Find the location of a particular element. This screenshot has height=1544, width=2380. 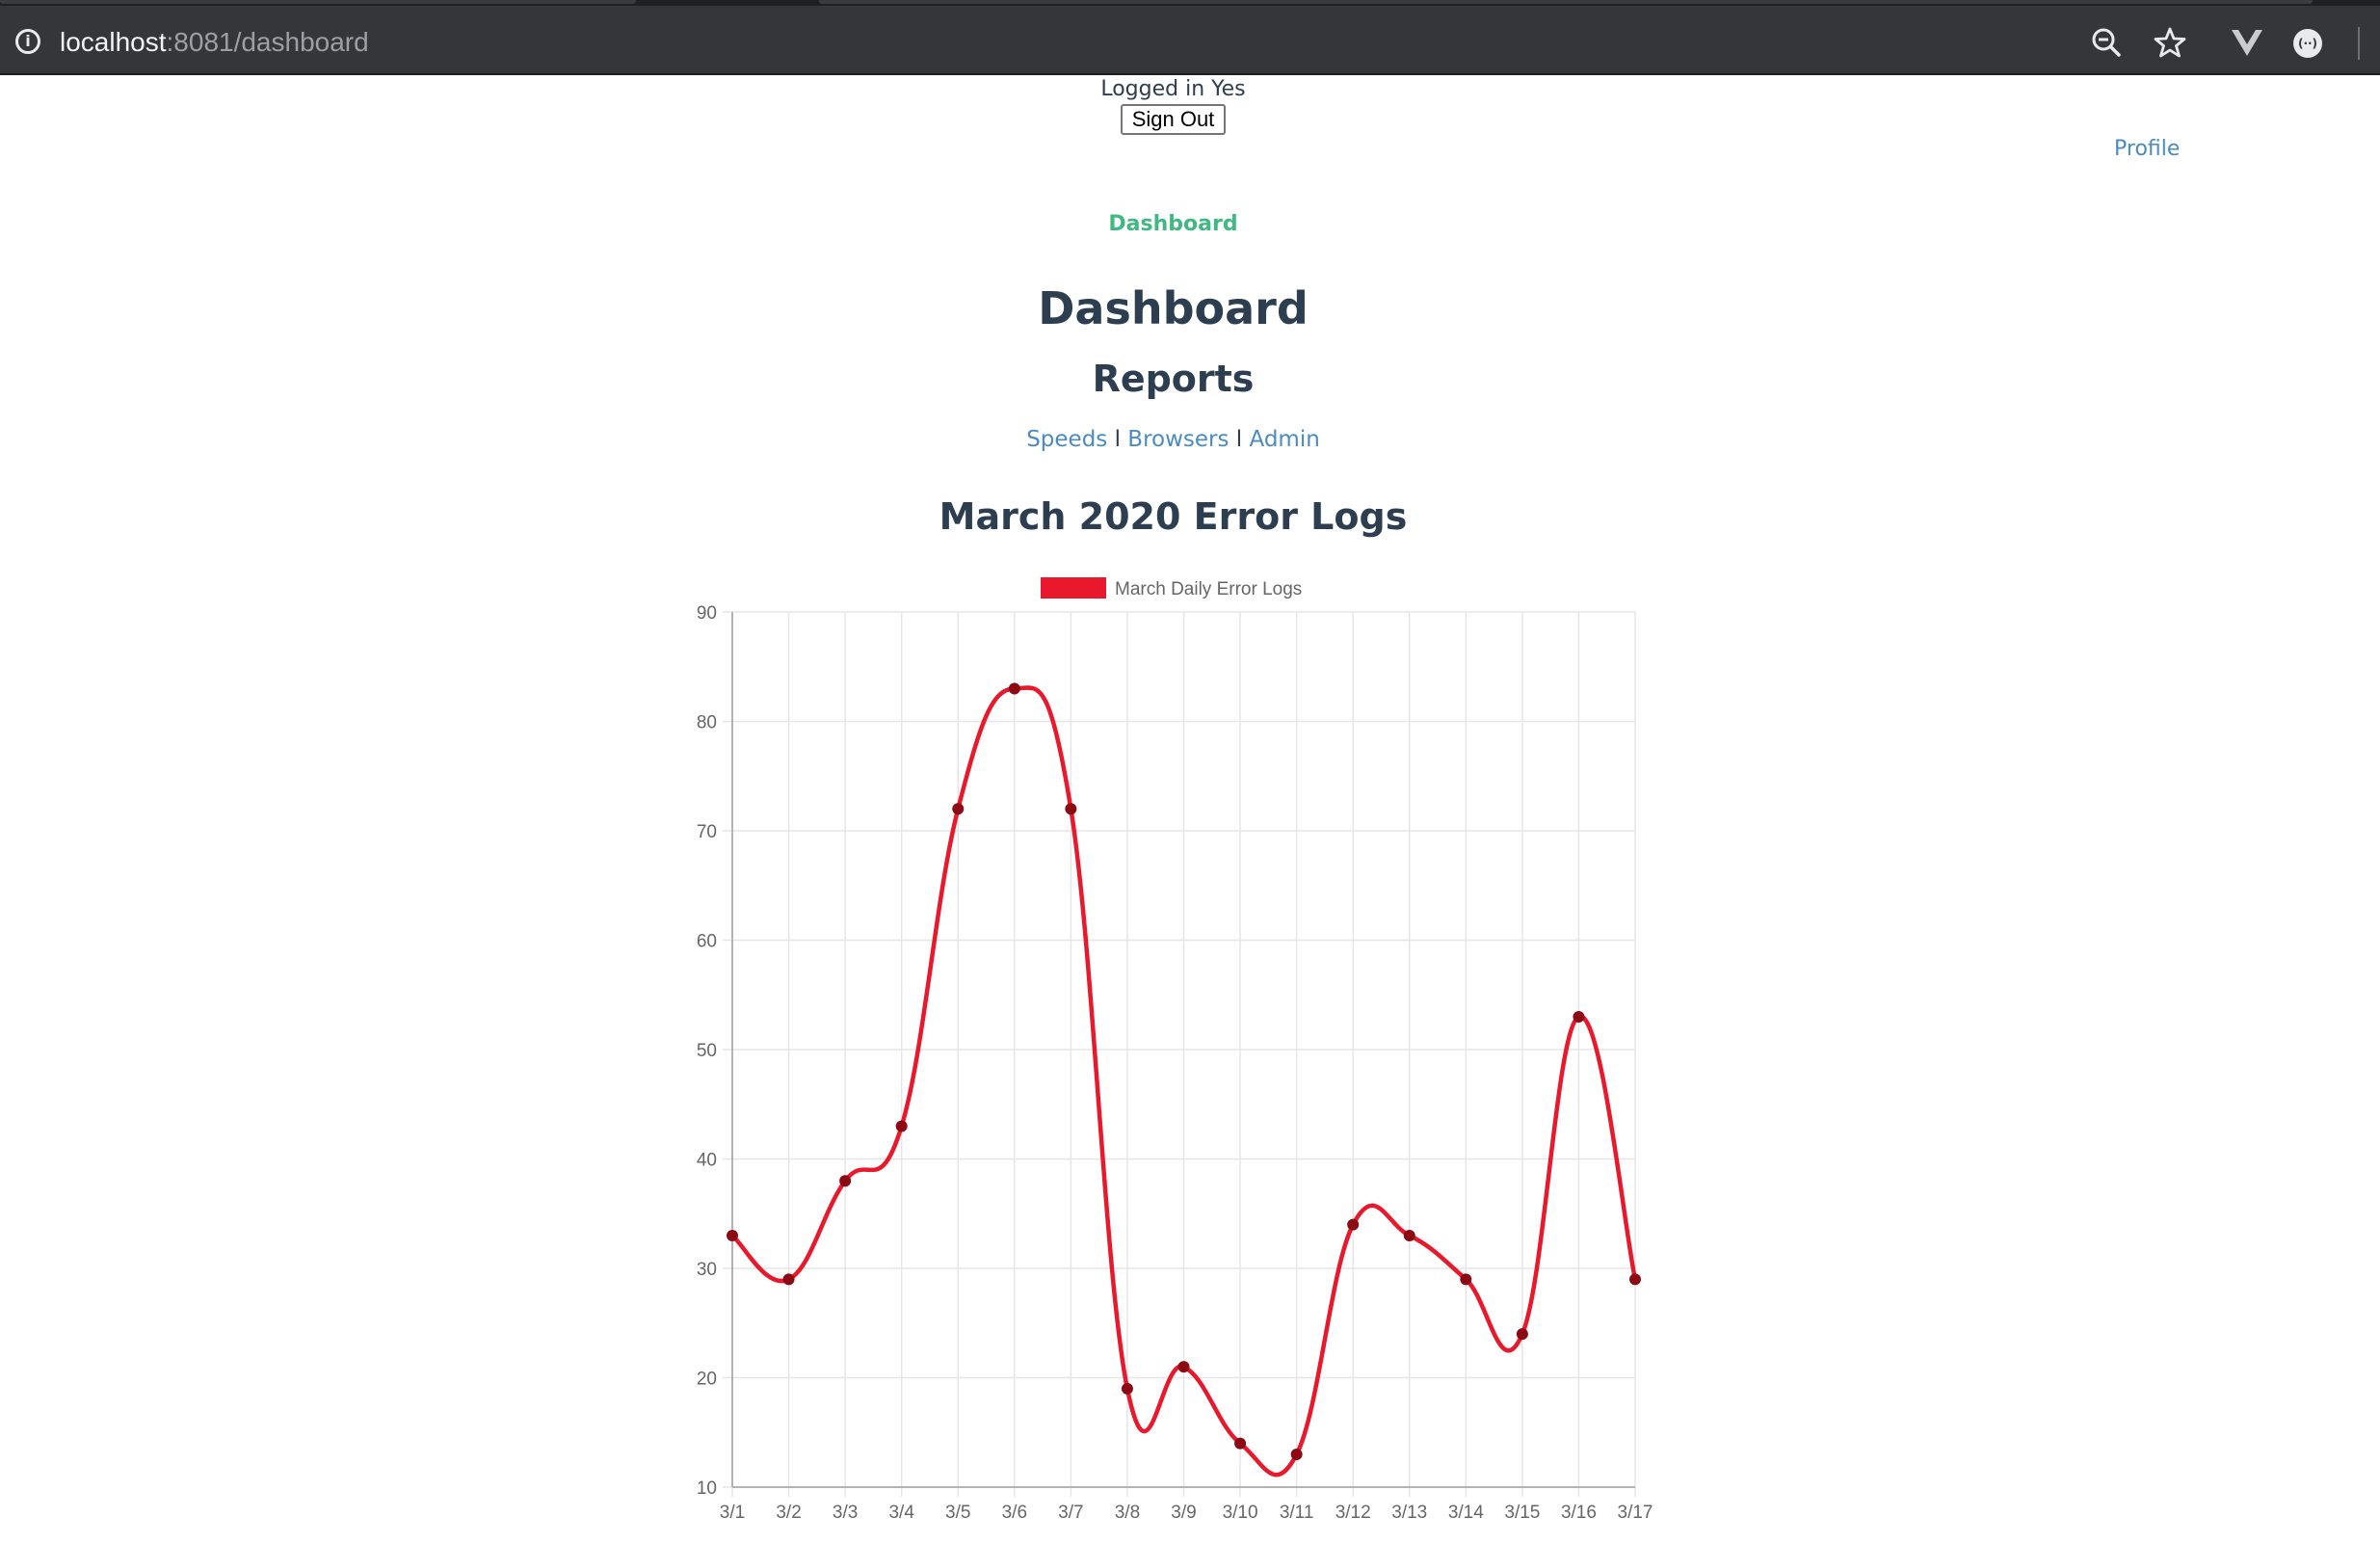

info-icon: i is located at coordinates (27, 41).